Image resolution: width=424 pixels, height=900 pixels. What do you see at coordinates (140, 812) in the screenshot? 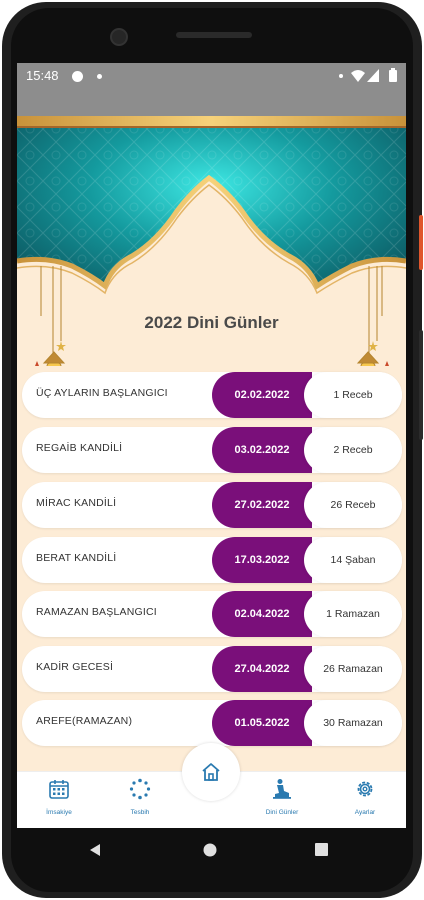
I see `nav-tesbih-label: Tesbih` at bounding box center [140, 812].